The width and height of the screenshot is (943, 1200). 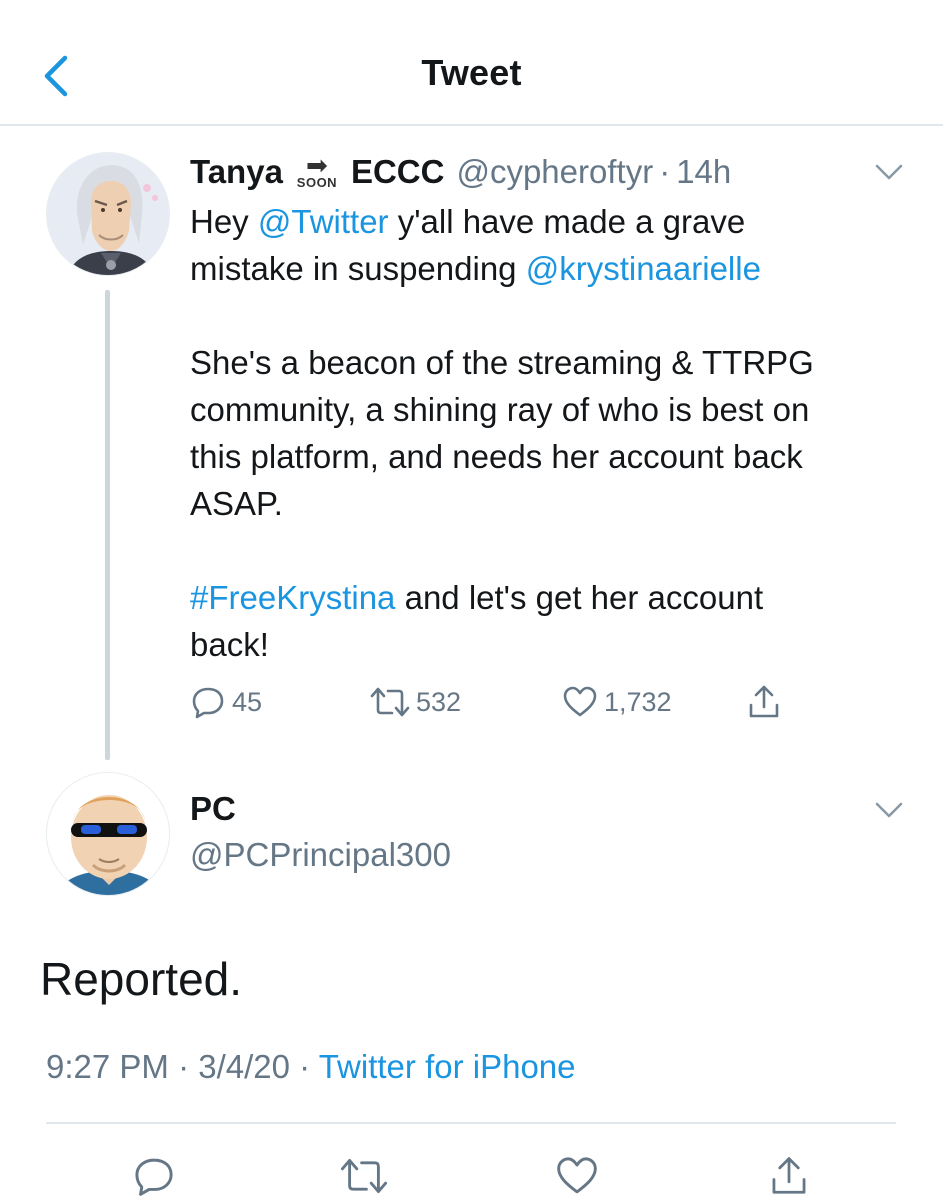 What do you see at coordinates (317, 165) in the screenshot?
I see `arrow-right-icon: ➡` at bounding box center [317, 165].